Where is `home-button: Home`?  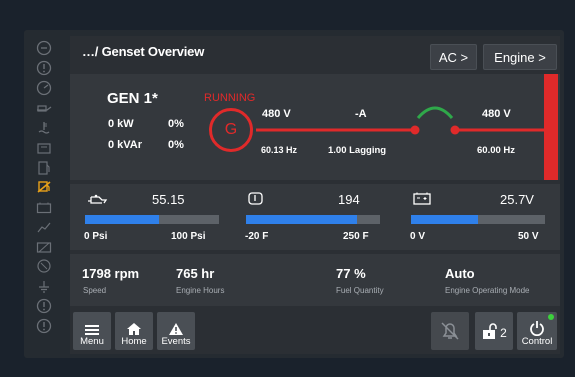
home-button: Home is located at coordinates (134, 331).